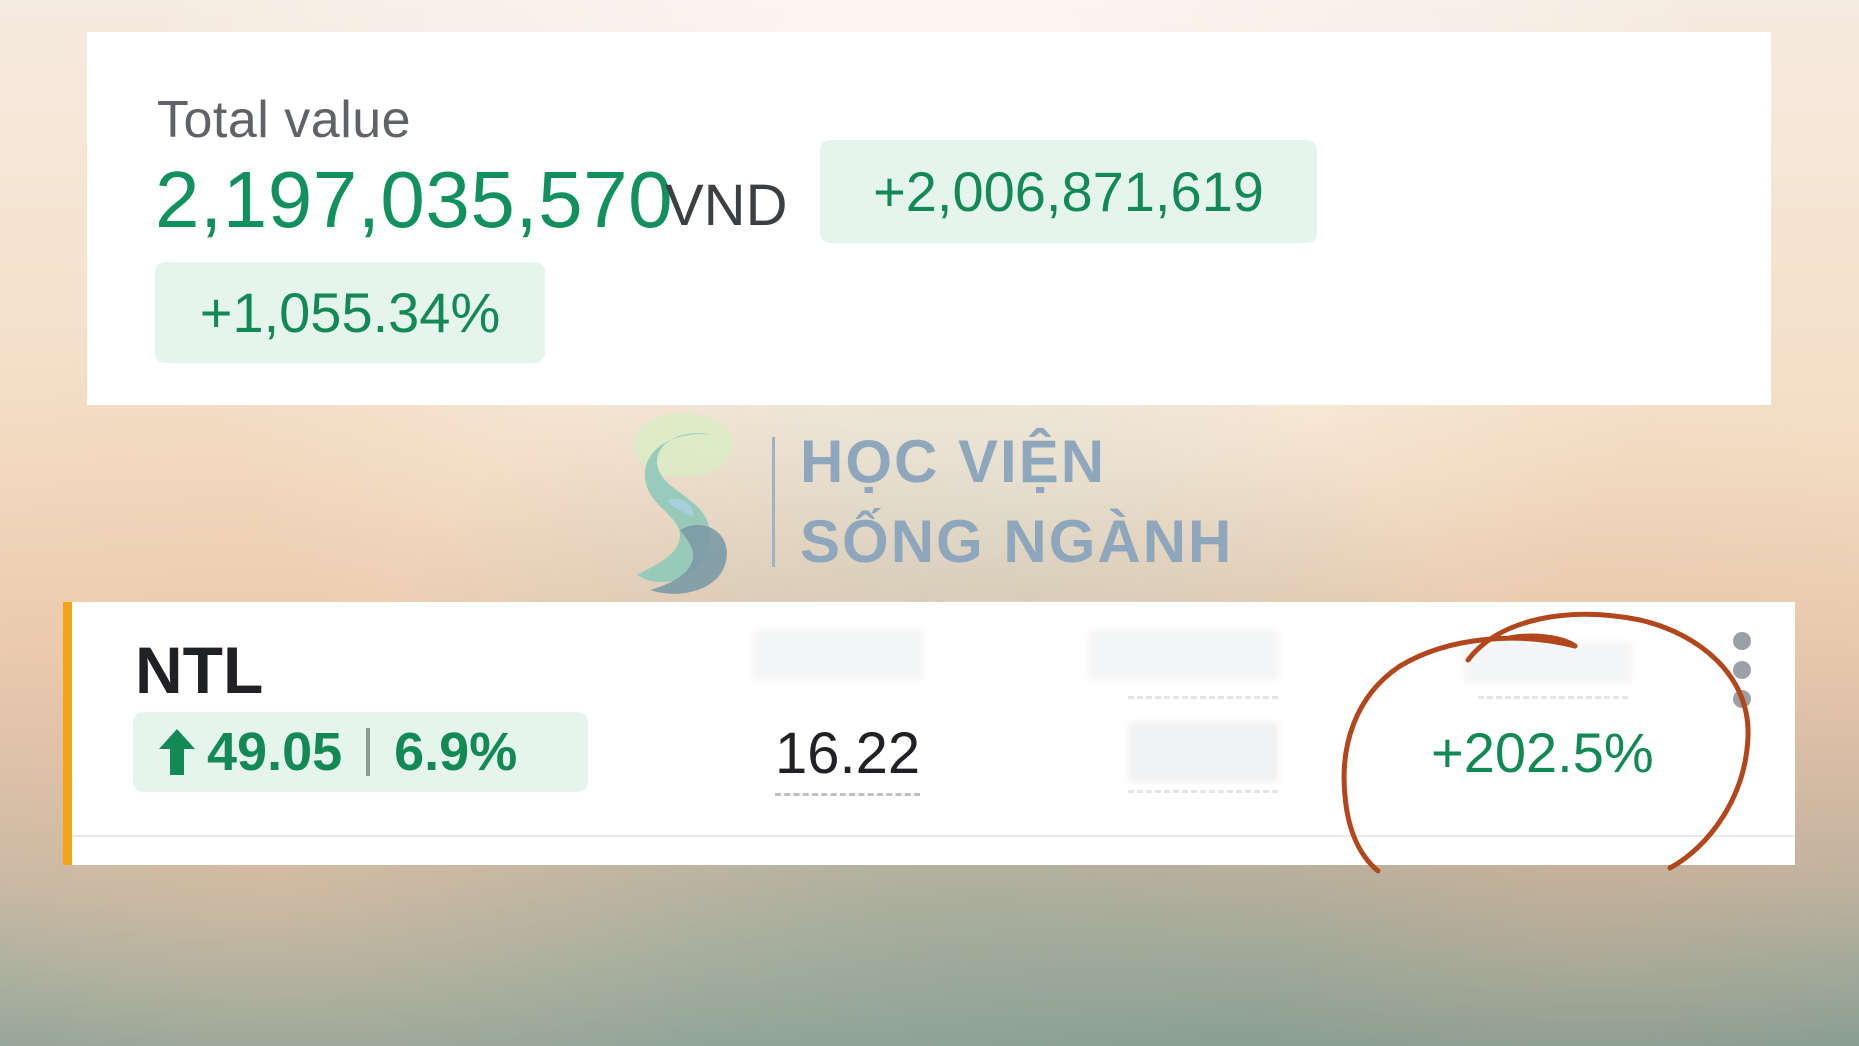 The height and width of the screenshot is (1046, 1859). I want to click on watermark: HỌC VIỆN SỐNG NGÀNH, so click(945, 505).